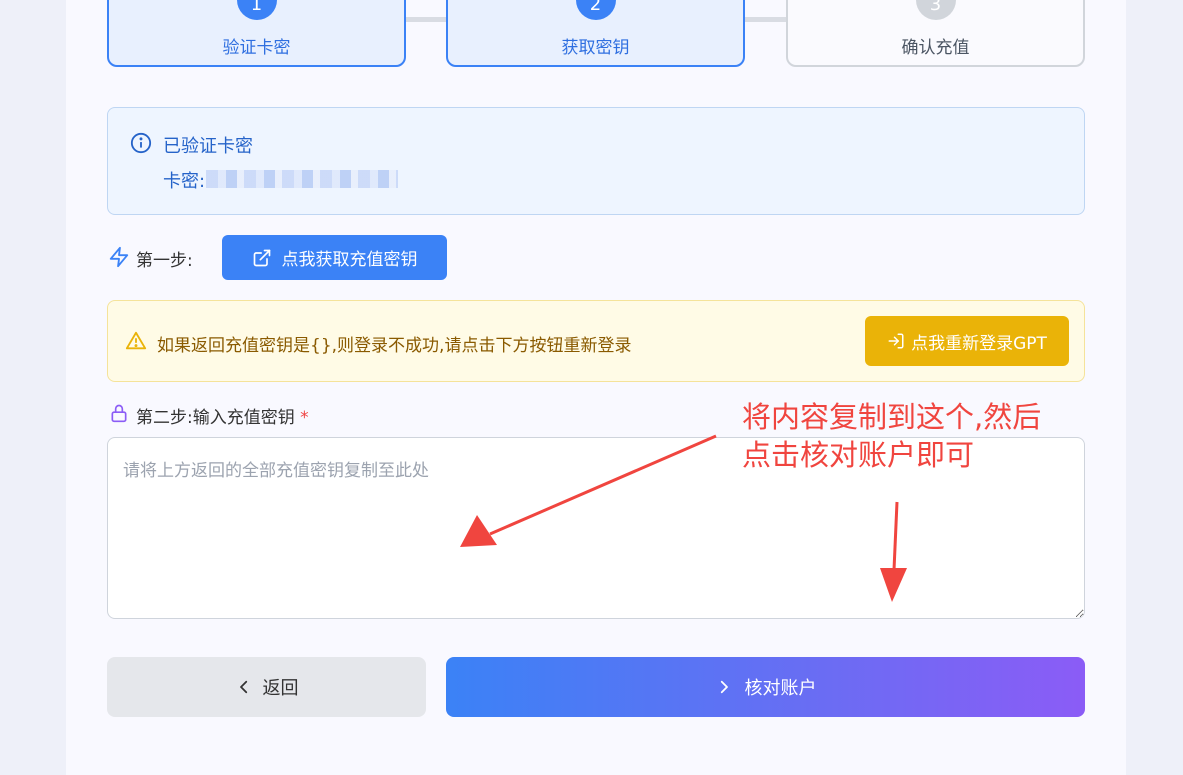 The image size is (1183, 775). What do you see at coordinates (935, 10) in the screenshot?
I see `step-number: 3` at bounding box center [935, 10].